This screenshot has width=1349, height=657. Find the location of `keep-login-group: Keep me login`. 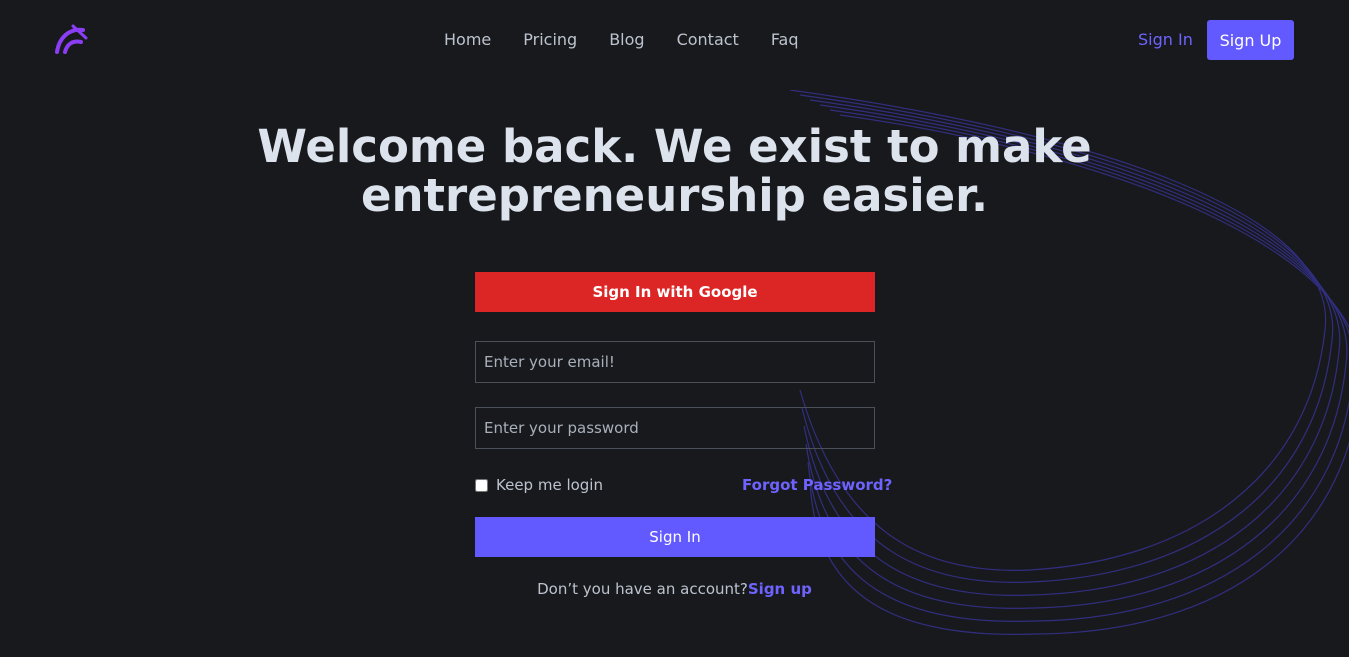

keep-login-group: Keep me login is located at coordinates (539, 485).